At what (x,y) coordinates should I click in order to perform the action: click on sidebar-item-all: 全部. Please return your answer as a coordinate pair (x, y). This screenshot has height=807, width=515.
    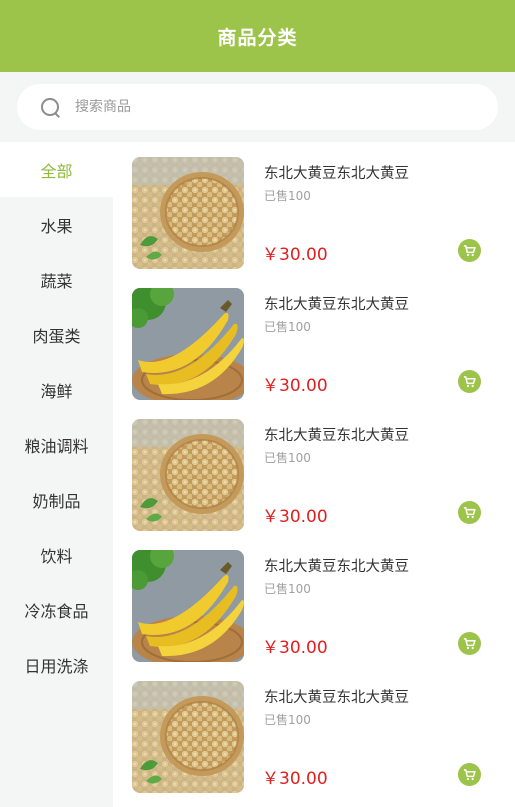
    Looking at the image, I should click on (56, 169).